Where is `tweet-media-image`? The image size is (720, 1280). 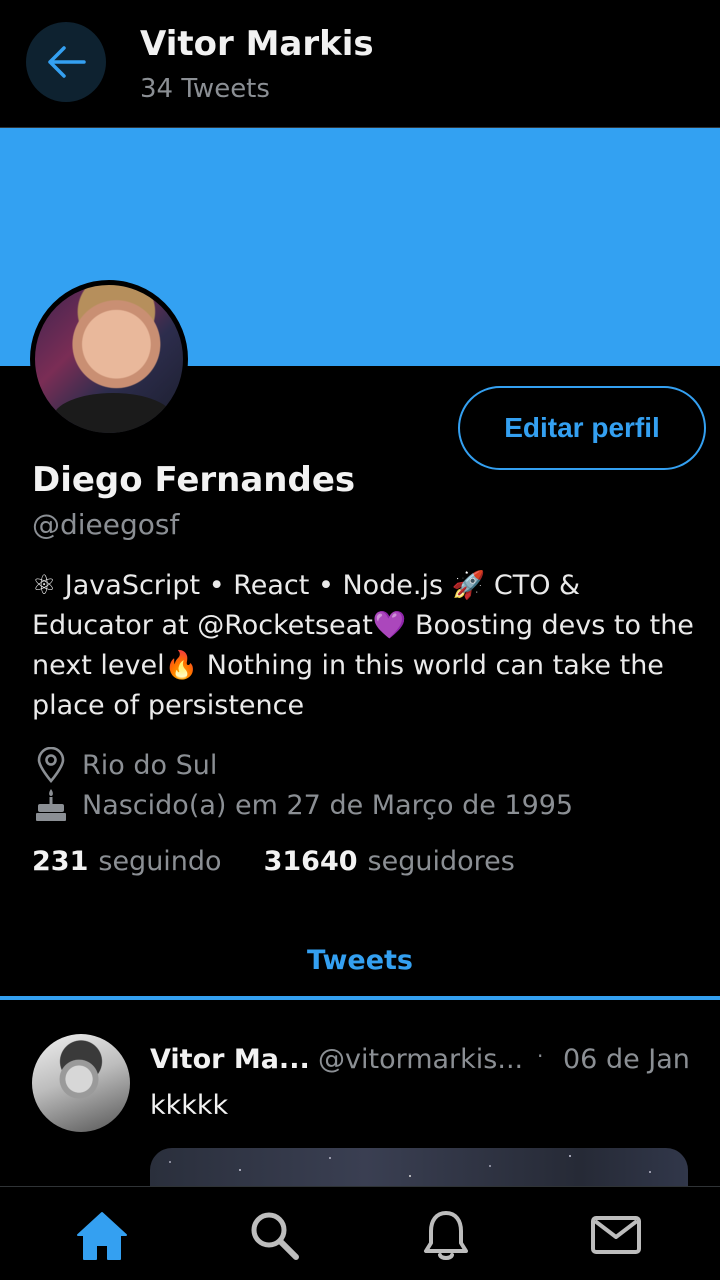 tweet-media-image is located at coordinates (419, 1167).